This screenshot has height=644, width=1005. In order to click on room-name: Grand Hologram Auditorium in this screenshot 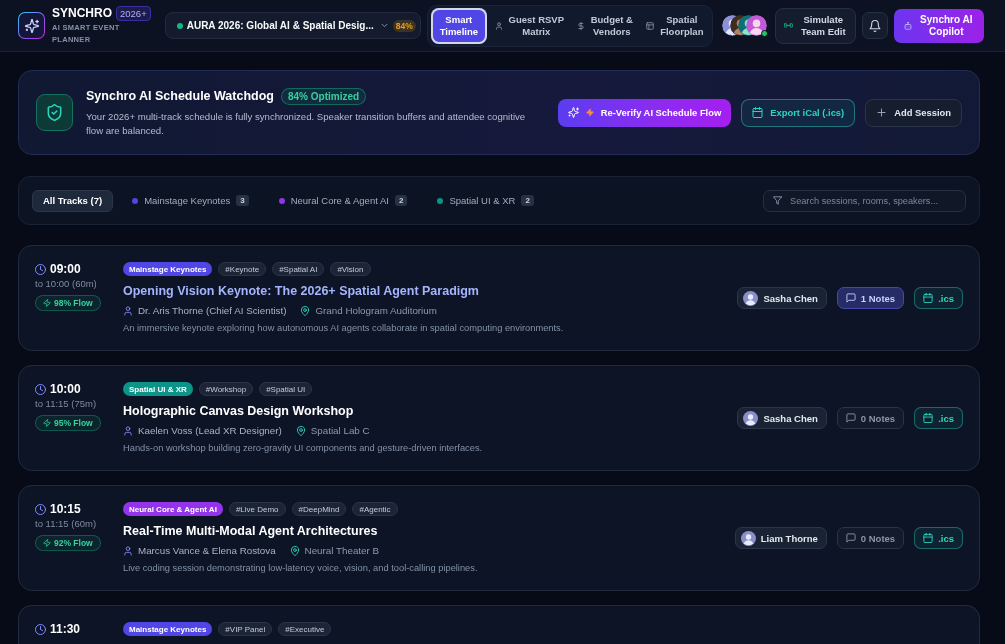, I will do `click(376, 310)`.